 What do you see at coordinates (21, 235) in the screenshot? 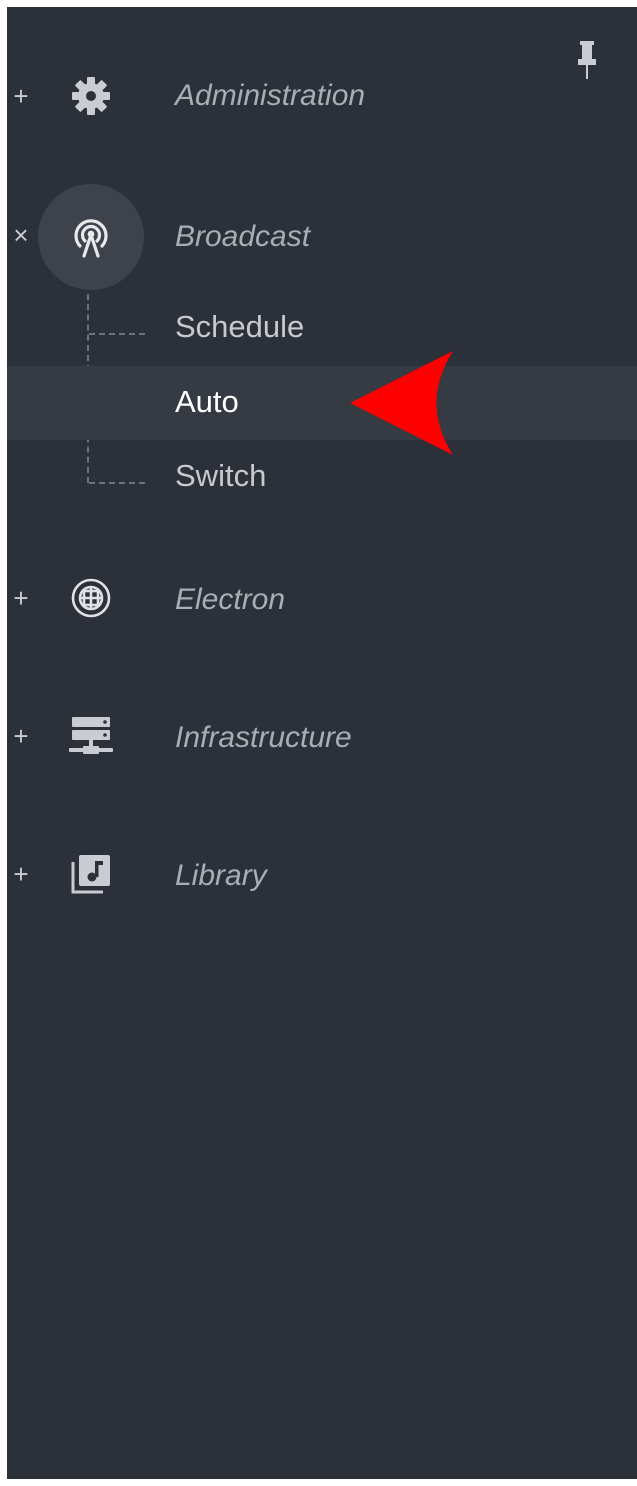
I see `collapse-toggle: ×` at bounding box center [21, 235].